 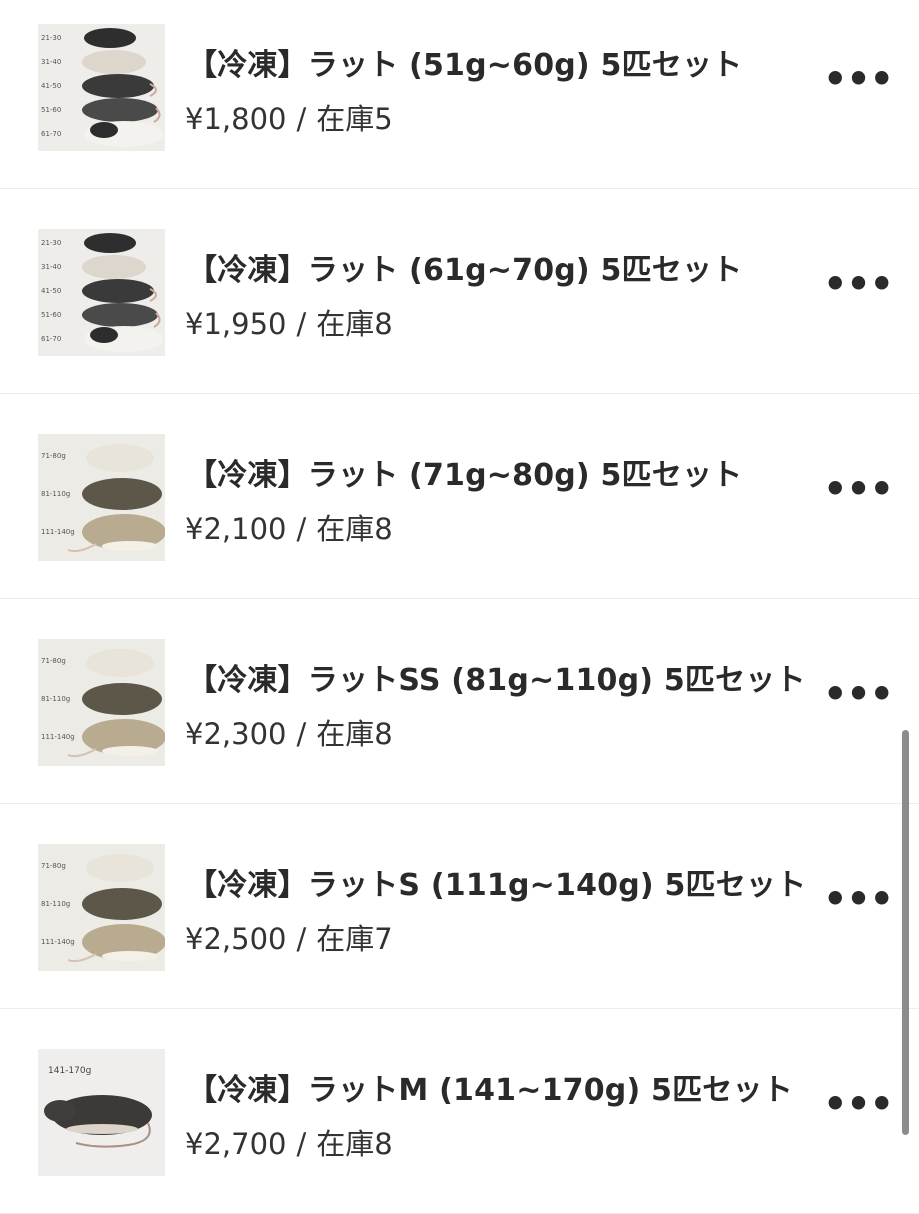 I want to click on product-title: 【冷凍】ラット (61g~70g) 5匹セット, so click(x=464, y=267).